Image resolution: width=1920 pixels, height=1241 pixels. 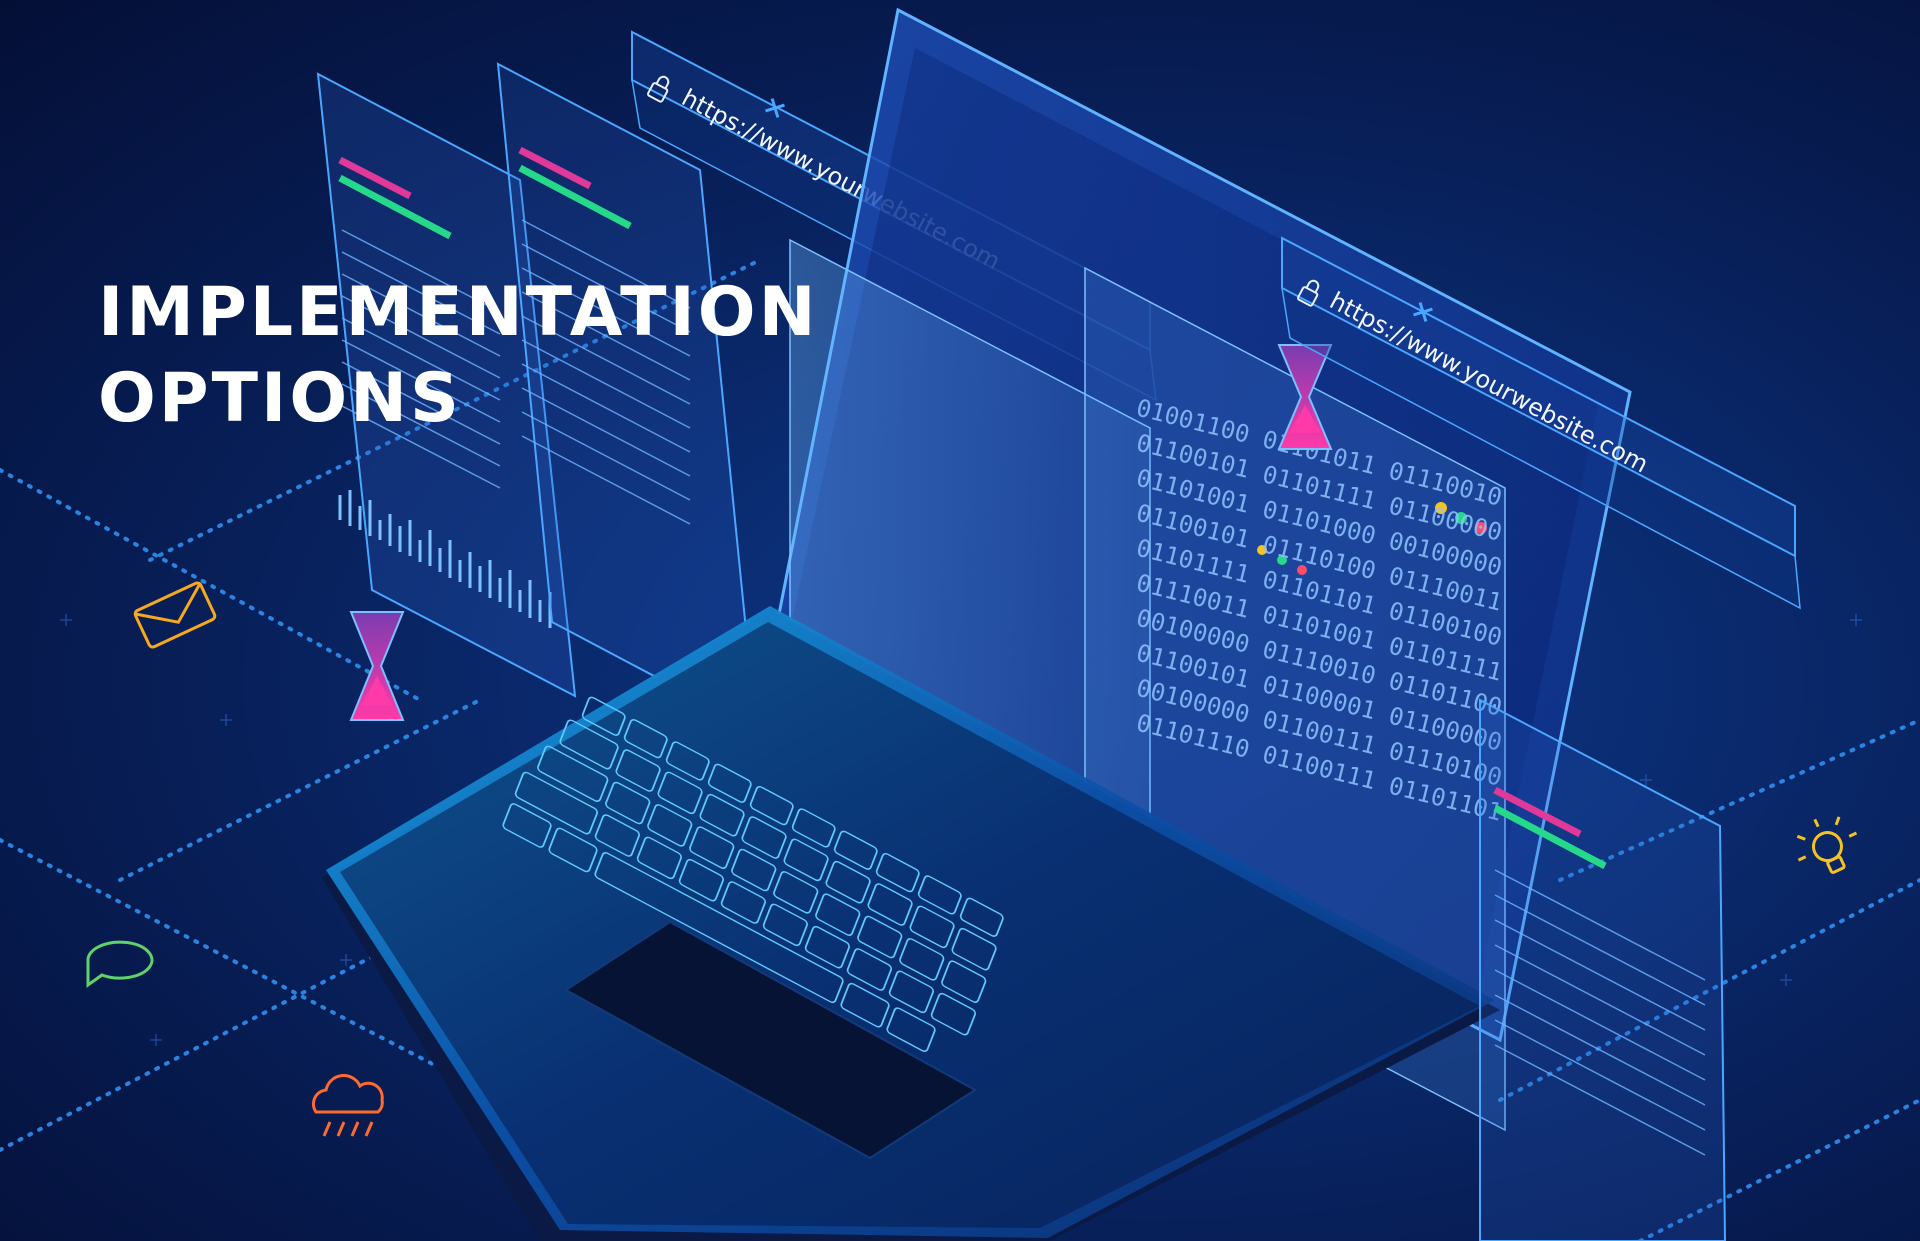 I want to click on document-panel-right, so click(x=1603, y=969).